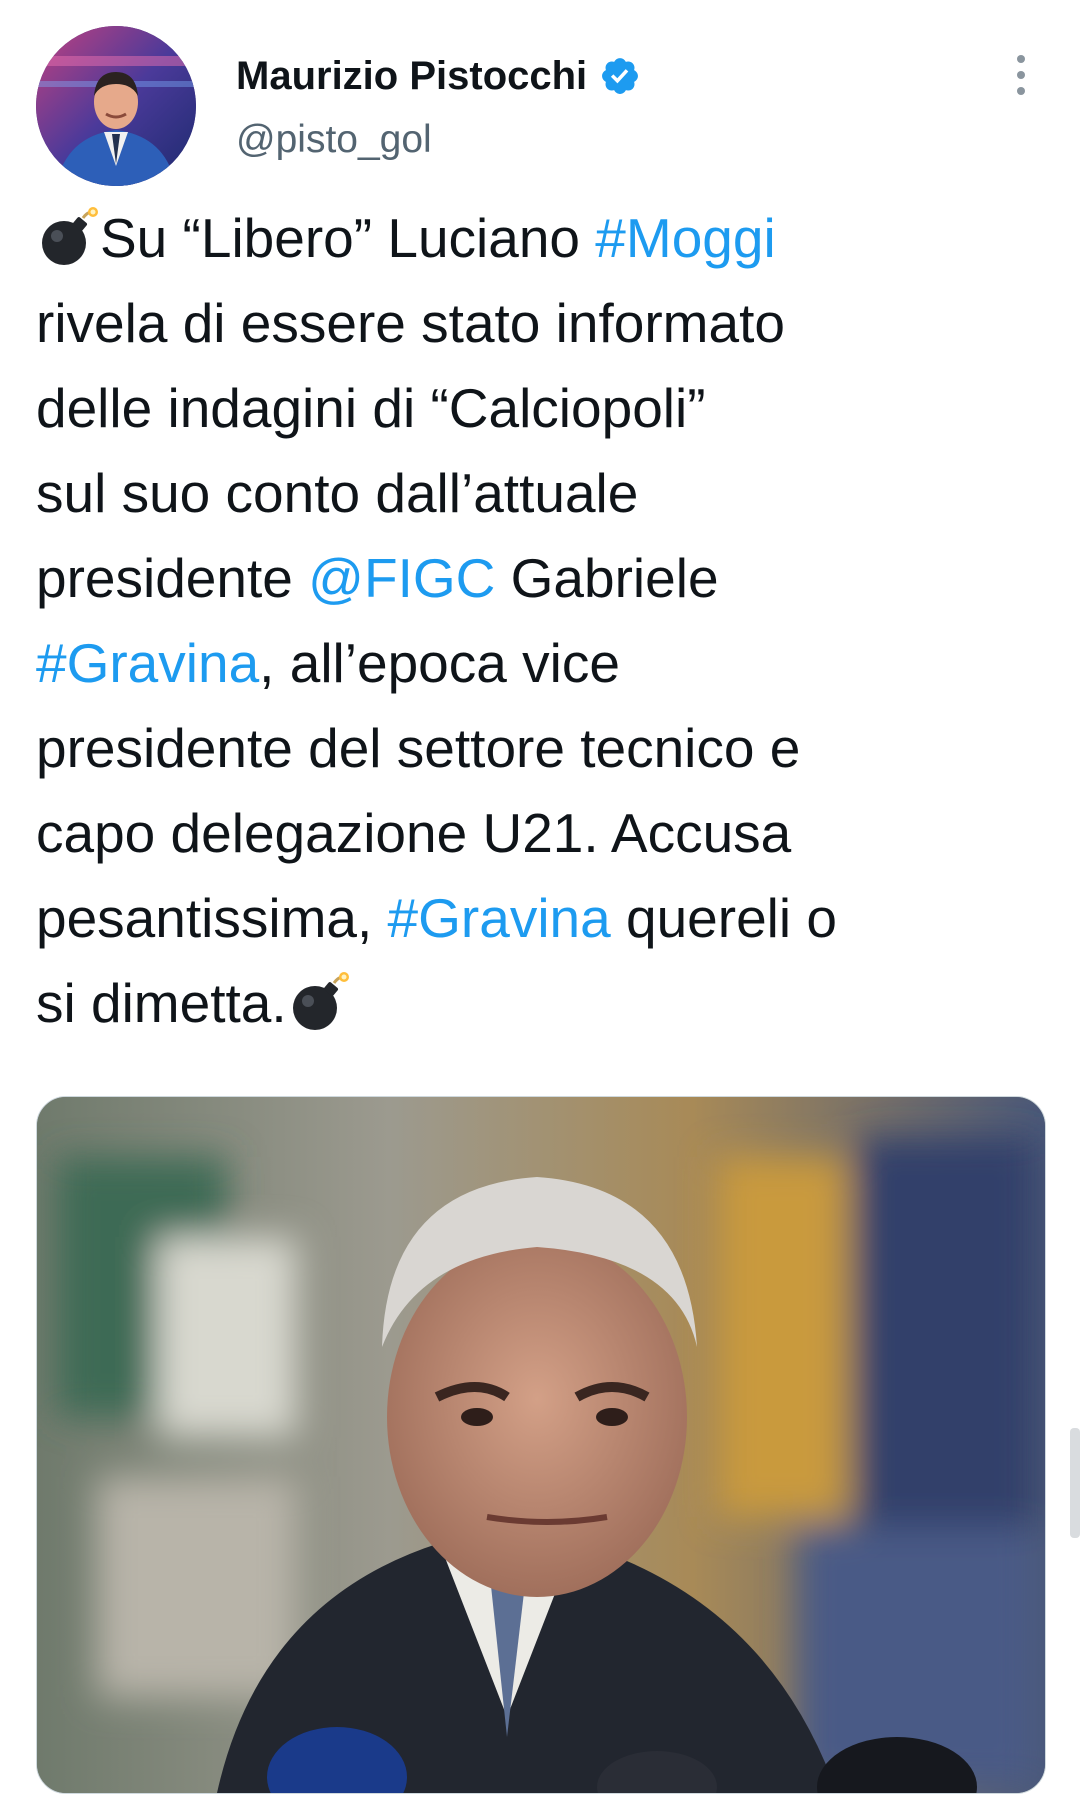 The height and width of the screenshot is (1808, 1080). Describe the element at coordinates (401, 578) in the screenshot. I see `mention-link-figc: @FIGC` at that location.